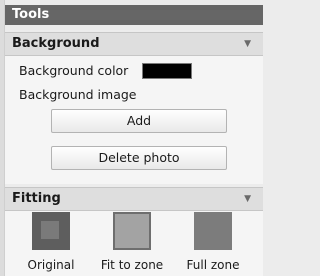 This screenshot has width=320, height=276. Describe the element at coordinates (139, 158) in the screenshot. I see `delete-photo-button: Delete photo` at that location.